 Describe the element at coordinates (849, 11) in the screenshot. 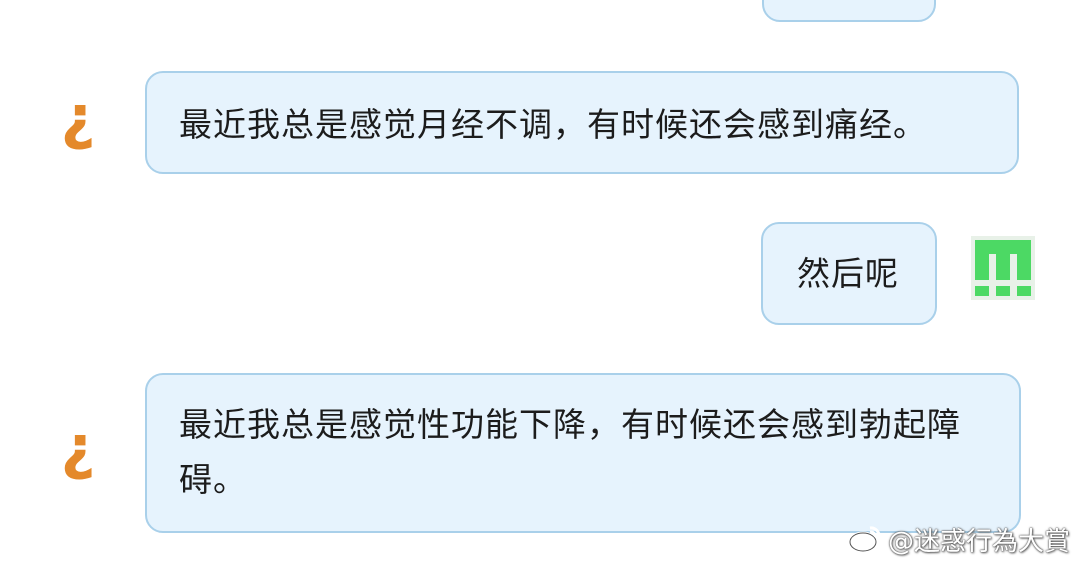

I see `chat-bubble-partial` at that location.